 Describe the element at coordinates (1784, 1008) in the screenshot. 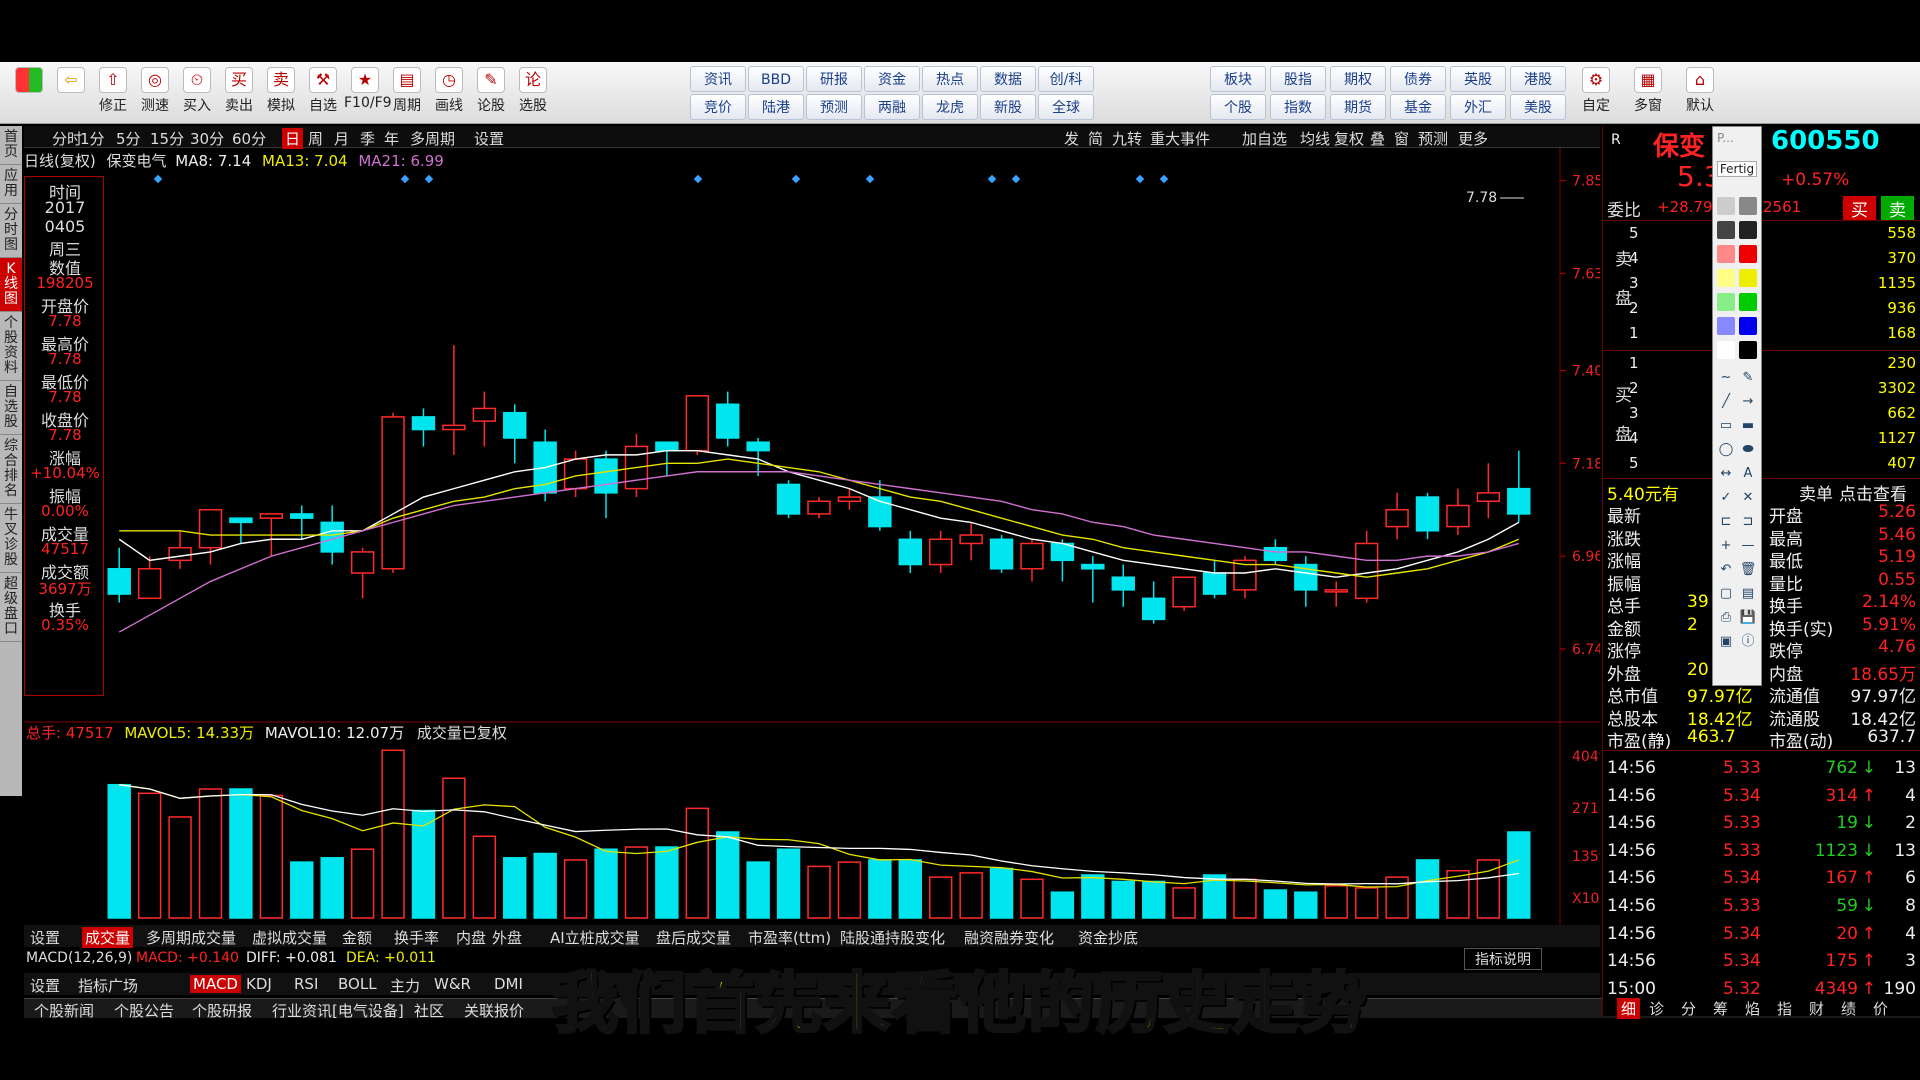

I see `quote-bottom-tab-5: 指` at that location.